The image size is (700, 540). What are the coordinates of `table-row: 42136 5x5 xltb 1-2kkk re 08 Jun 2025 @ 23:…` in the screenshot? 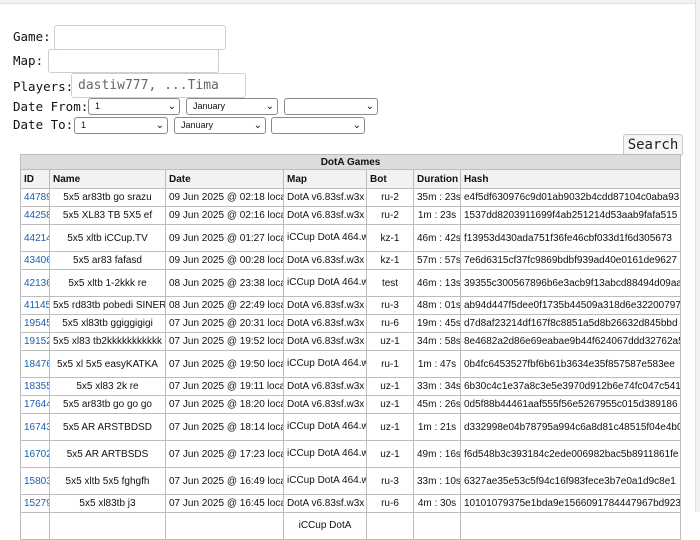 It's located at (351, 283).